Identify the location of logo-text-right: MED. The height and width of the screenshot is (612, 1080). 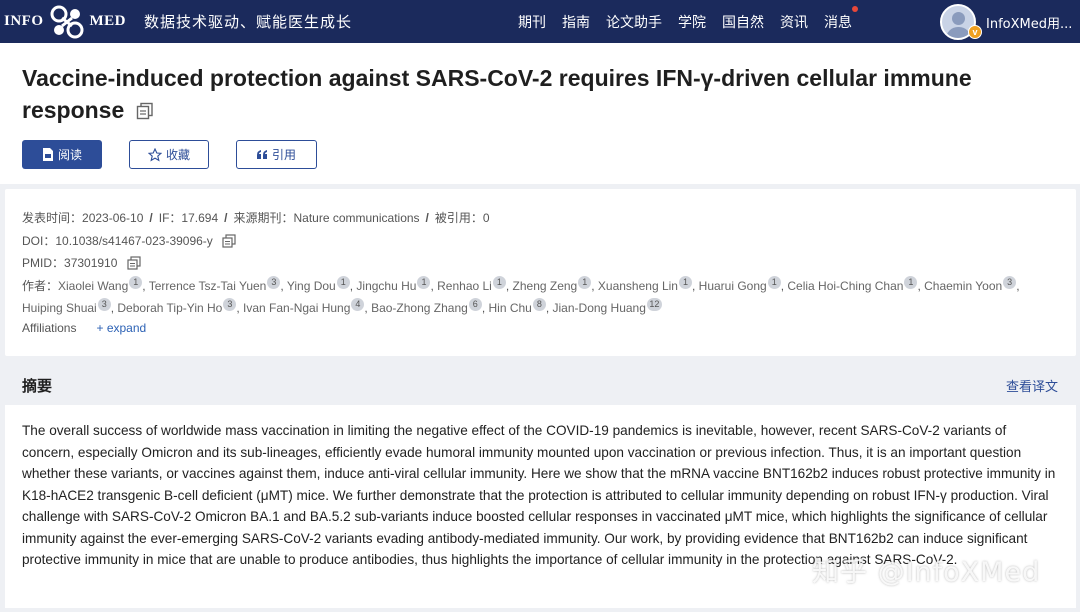
(107, 21).